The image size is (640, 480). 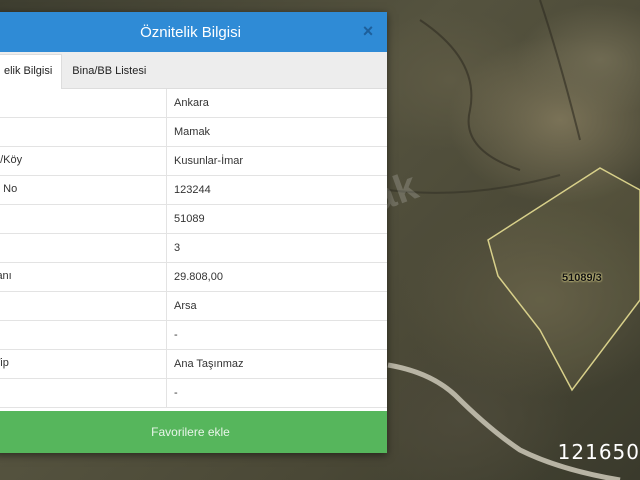 What do you see at coordinates (276, 364) in the screenshot?
I see `attribute-value: Ana Taşınmaz` at bounding box center [276, 364].